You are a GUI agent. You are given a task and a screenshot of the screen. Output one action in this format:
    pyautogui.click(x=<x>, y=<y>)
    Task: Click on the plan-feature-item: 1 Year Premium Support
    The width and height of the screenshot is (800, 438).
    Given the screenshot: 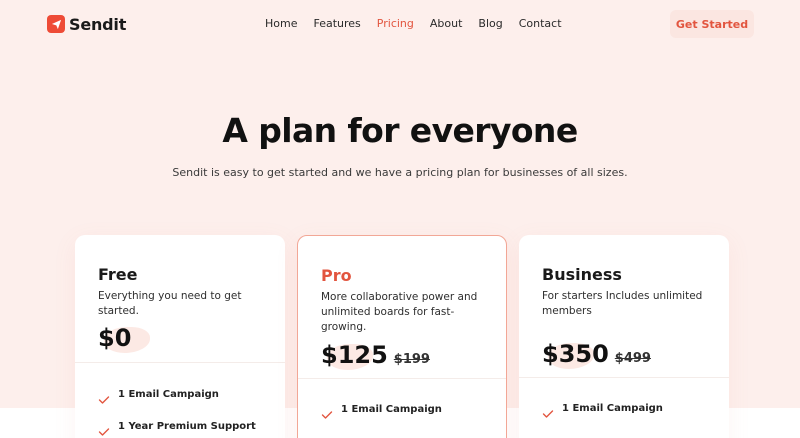 What is the action you would take?
    pyautogui.click(x=177, y=428)
    